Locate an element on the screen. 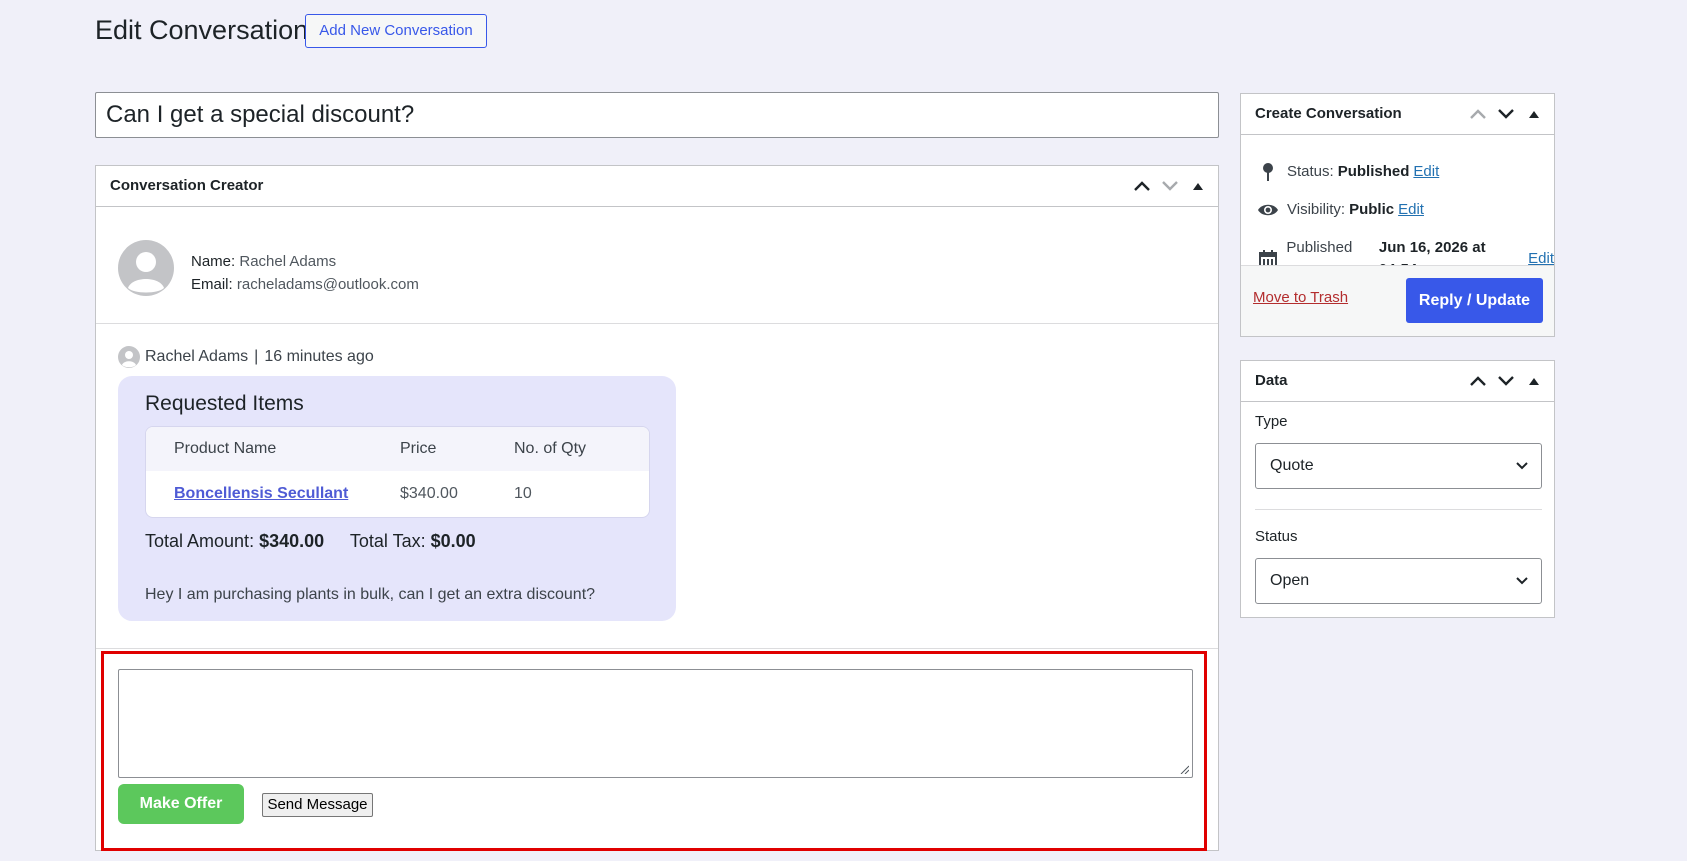  page-title: Edit Conversation is located at coordinates (202, 30).